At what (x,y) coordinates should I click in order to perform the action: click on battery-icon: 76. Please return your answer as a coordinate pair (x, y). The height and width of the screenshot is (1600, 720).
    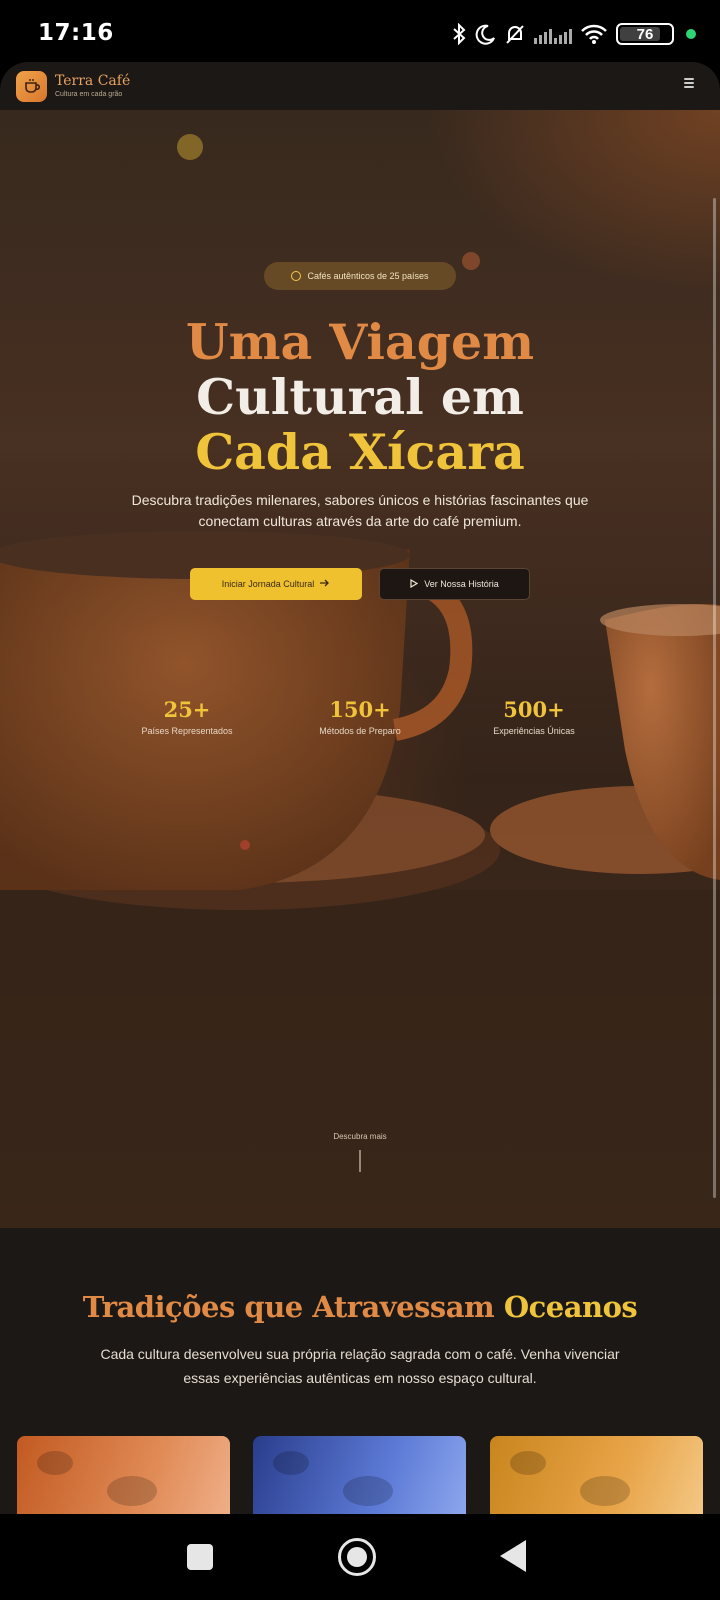
    Looking at the image, I should click on (645, 34).